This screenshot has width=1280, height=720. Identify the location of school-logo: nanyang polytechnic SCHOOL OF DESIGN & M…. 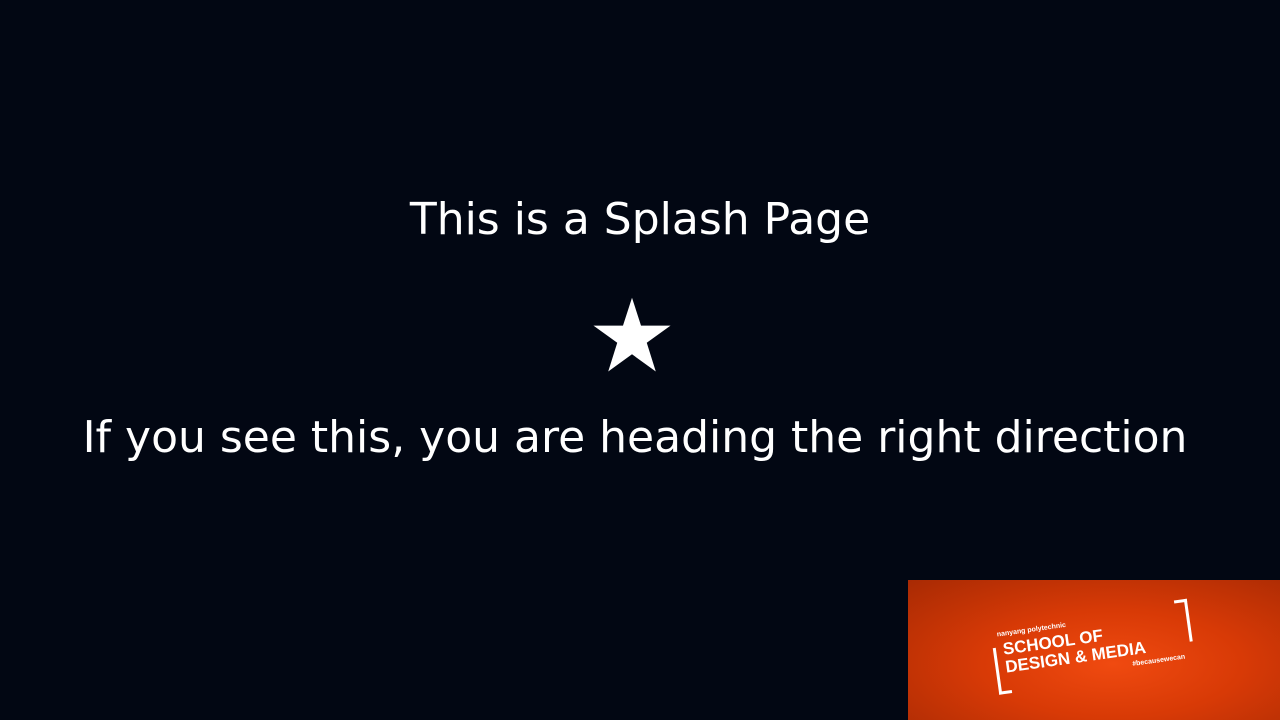
(1094, 650).